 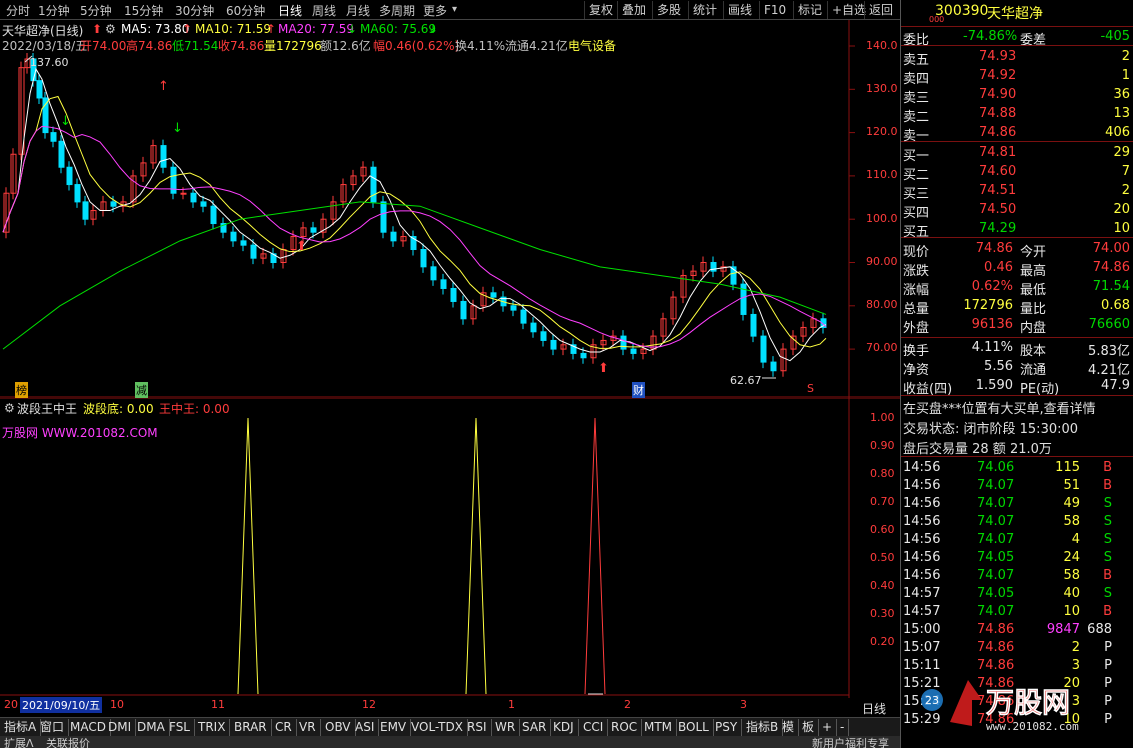 What do you see at coordinates (704, 10) in the screenshot?
I see `stats-button: 统计` at bounding box center [704, 10].